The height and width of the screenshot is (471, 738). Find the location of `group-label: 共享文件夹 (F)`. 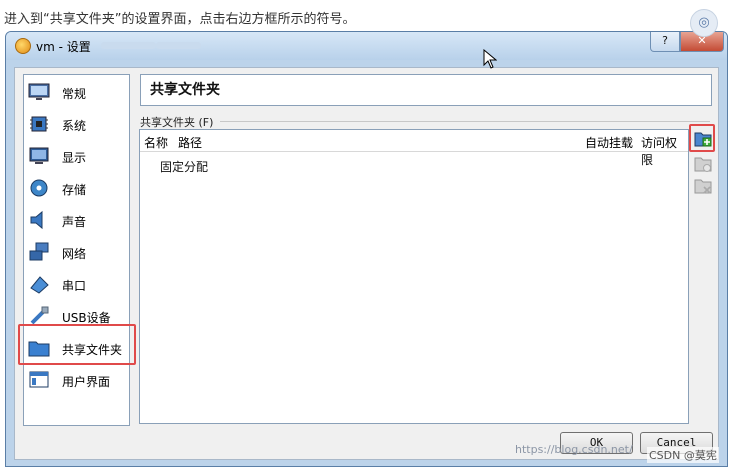

group-label: 共享文件夹 (F) is located at coordinates (177, 122).